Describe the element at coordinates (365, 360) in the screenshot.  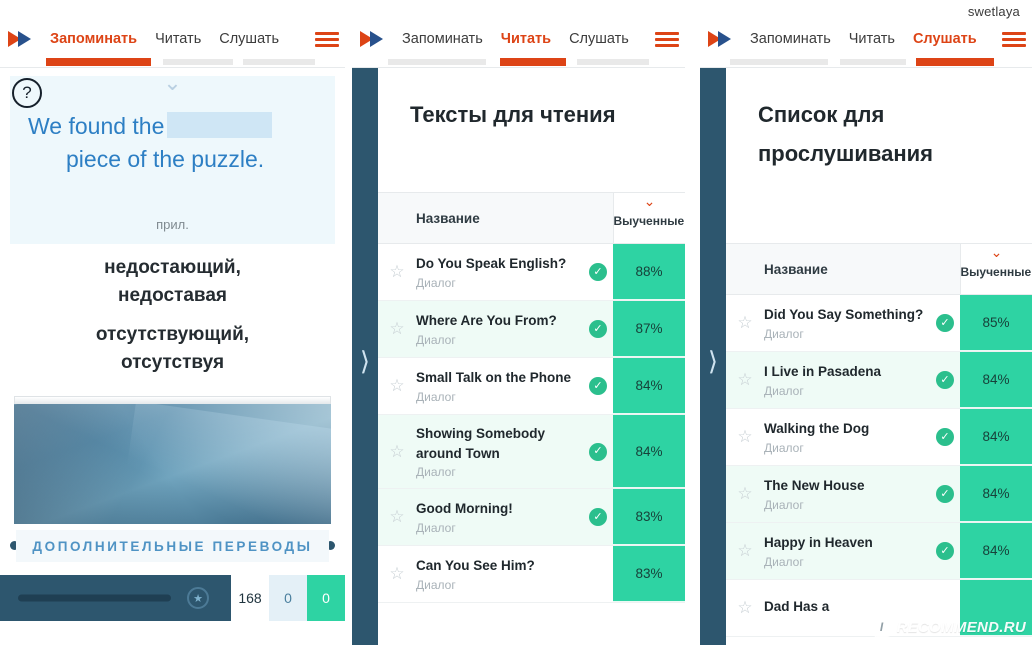
I see `next-panel-button-1: ⟩` at that location.